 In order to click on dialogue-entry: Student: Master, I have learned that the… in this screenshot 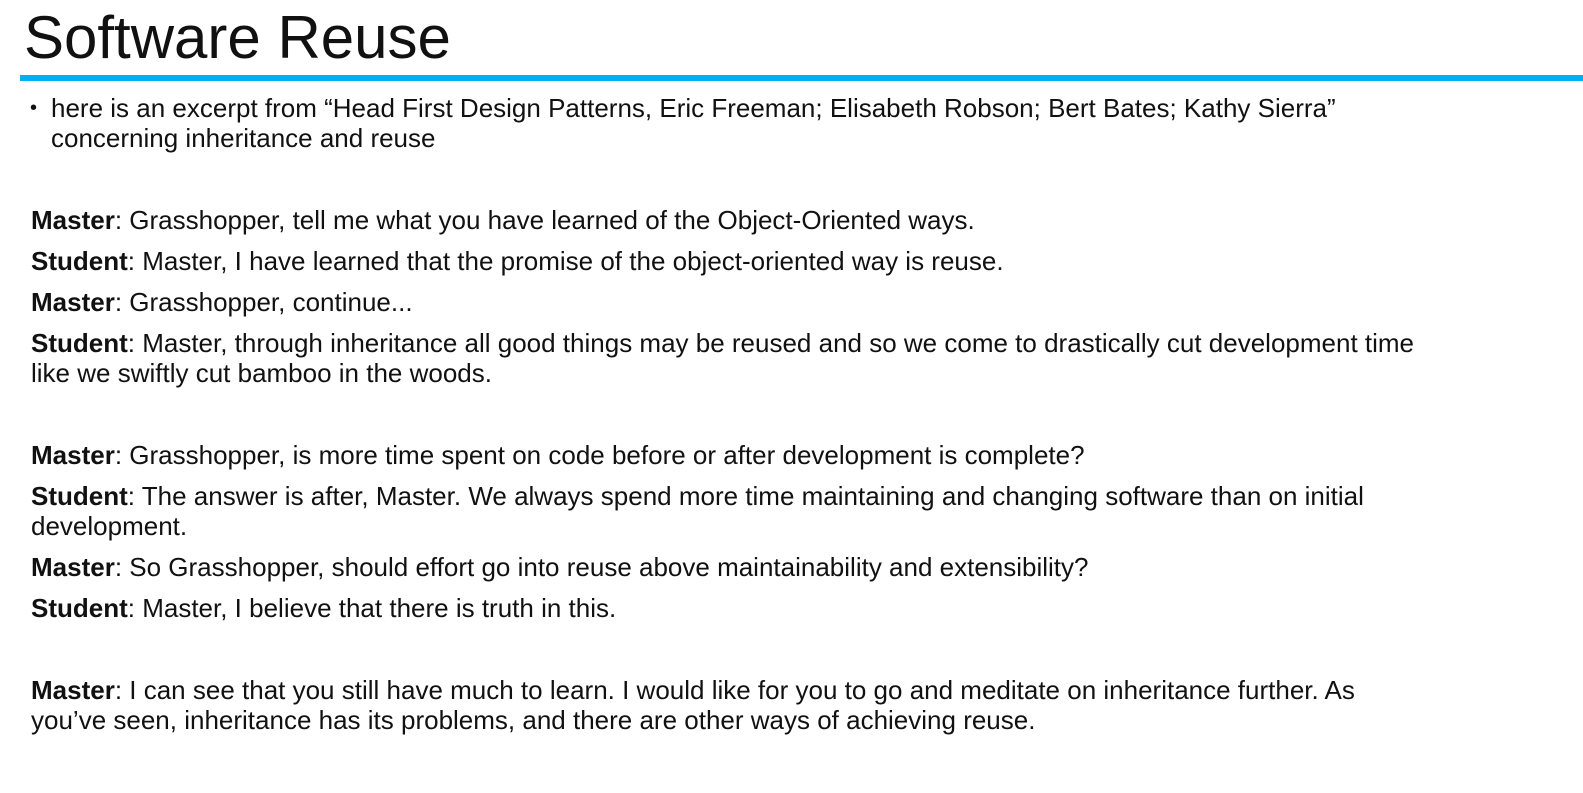, I will do `click(517, 261)`.